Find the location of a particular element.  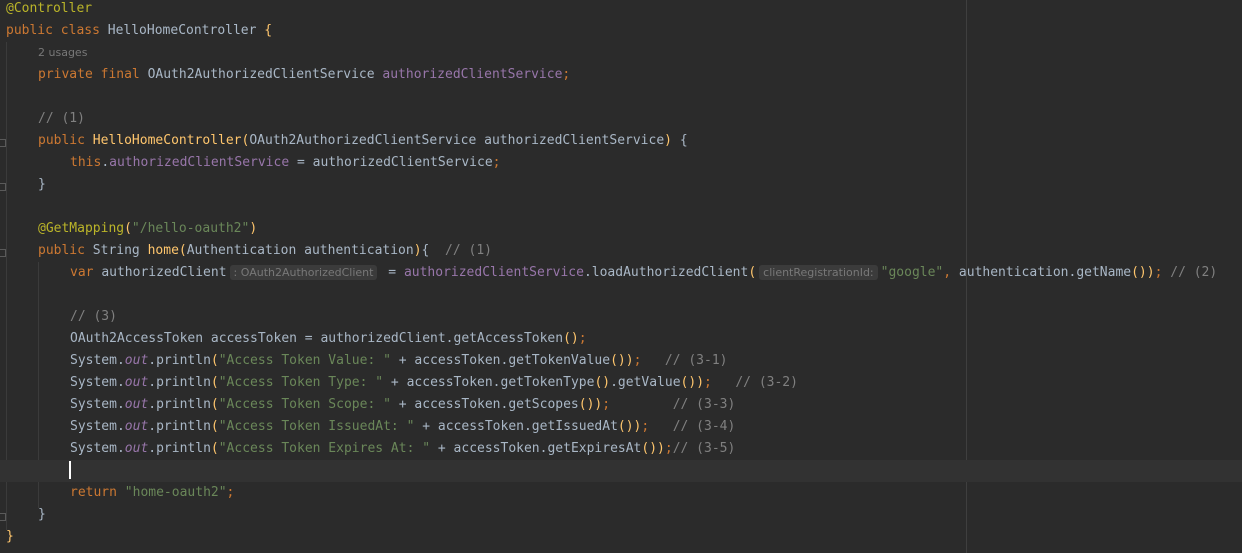

code-token: private final is located at coordinates (93, 74).